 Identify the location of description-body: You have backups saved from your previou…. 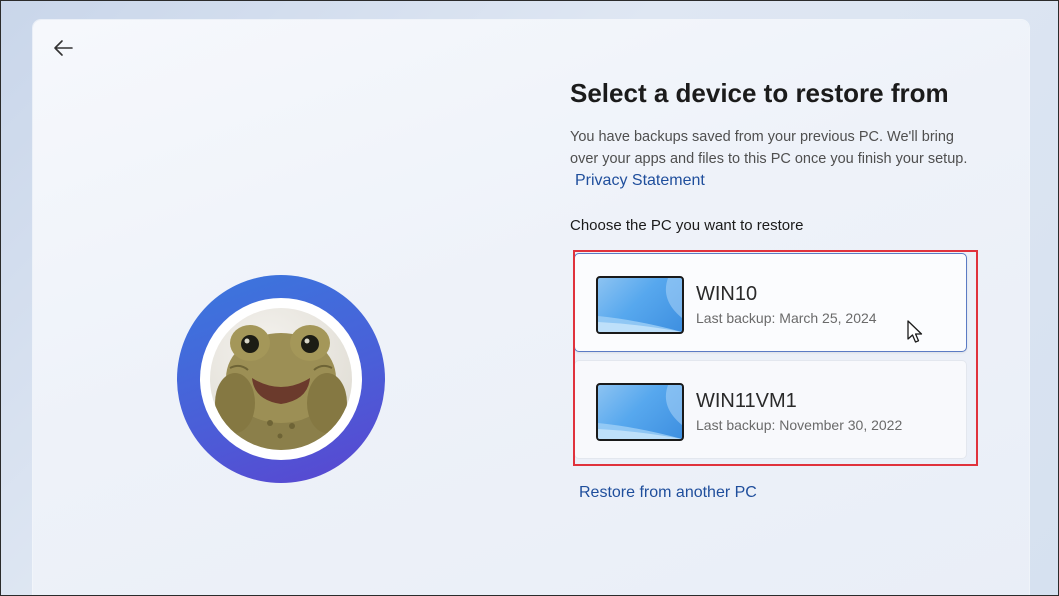
(769, 148).